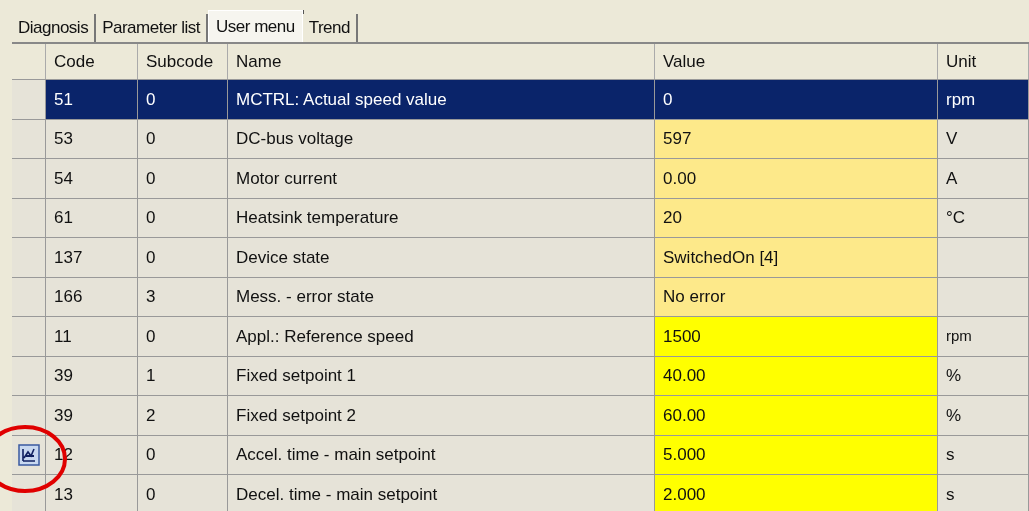  I want to click on tab: Trend, so click(330, 28).